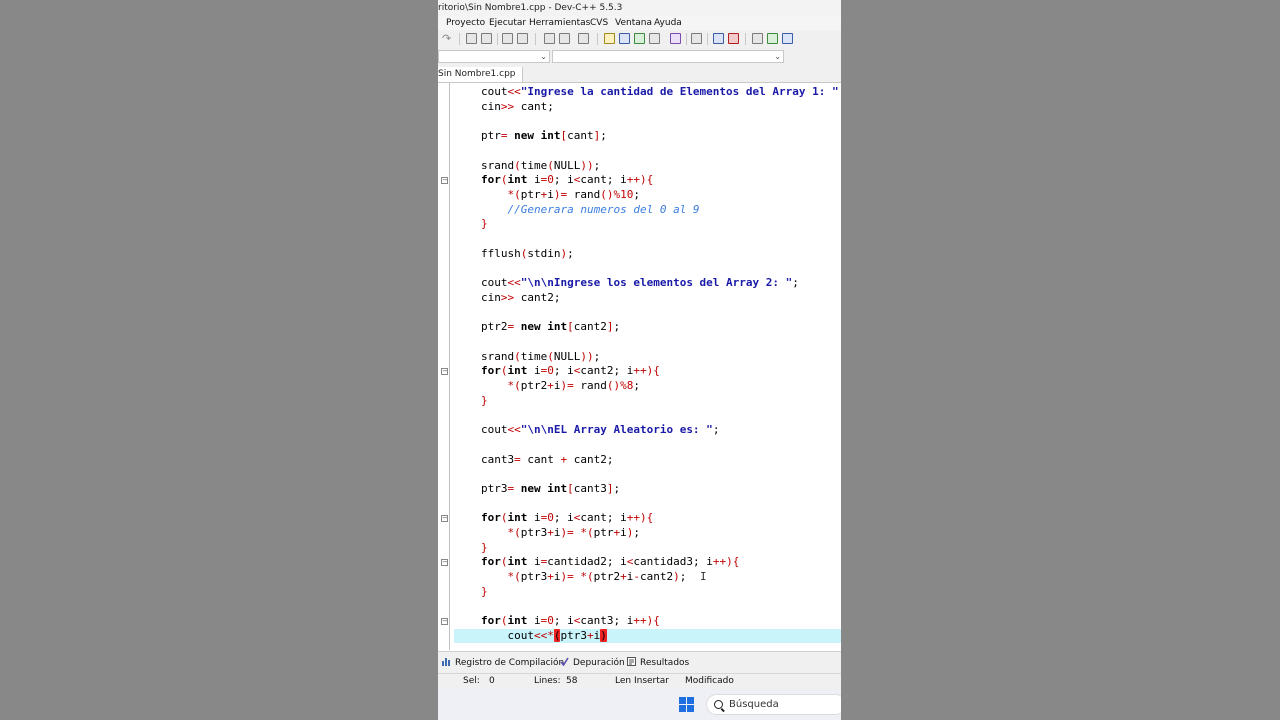  What do you see at coordinates (772, 38) in the screenshot?
I see `export-icon` at bounding box center [772, 38].